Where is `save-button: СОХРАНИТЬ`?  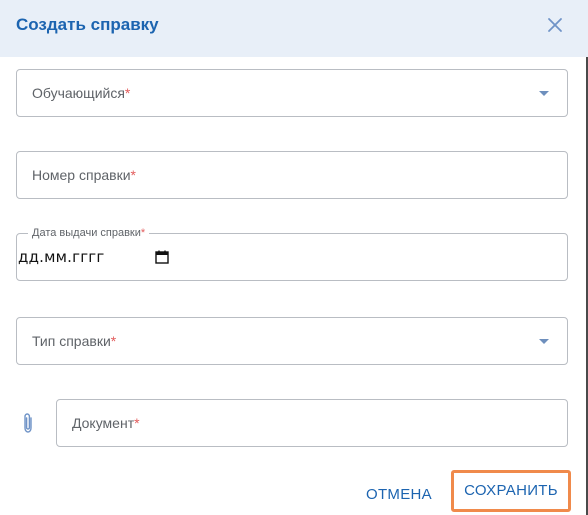
save-button: СОХРАНИТЬ is located at coordinates (511, 491).